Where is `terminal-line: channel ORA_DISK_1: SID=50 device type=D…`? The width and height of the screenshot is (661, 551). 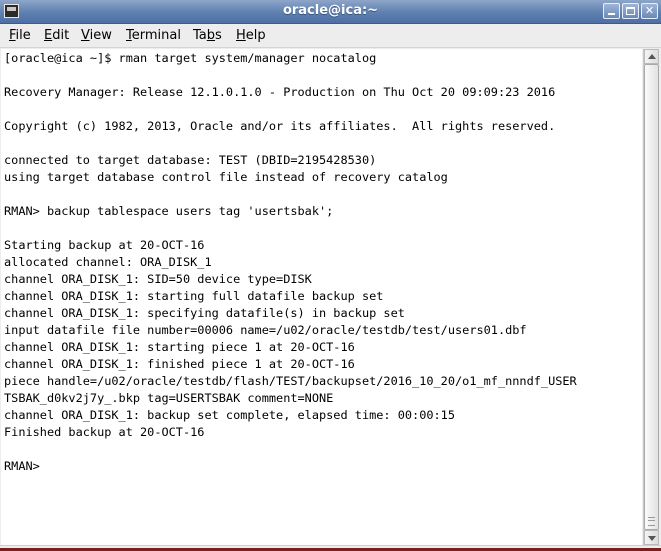 terminal-line: channel ORA_DISK_1: SID=50 device type=D… is located at coordinates (158, 279).